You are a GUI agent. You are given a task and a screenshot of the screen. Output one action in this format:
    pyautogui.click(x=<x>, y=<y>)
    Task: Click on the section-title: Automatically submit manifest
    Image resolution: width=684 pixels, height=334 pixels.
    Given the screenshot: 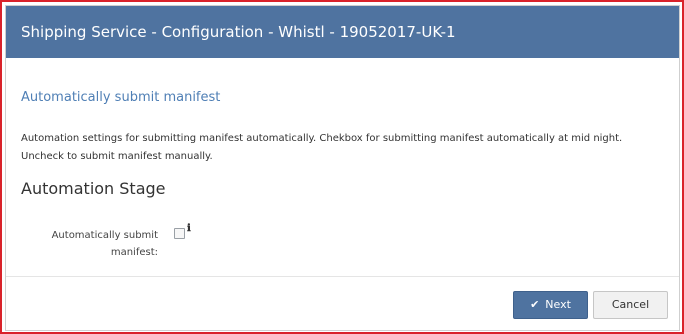 What is the action you would take?
    pyautogui.click(x=121, y=97)
    